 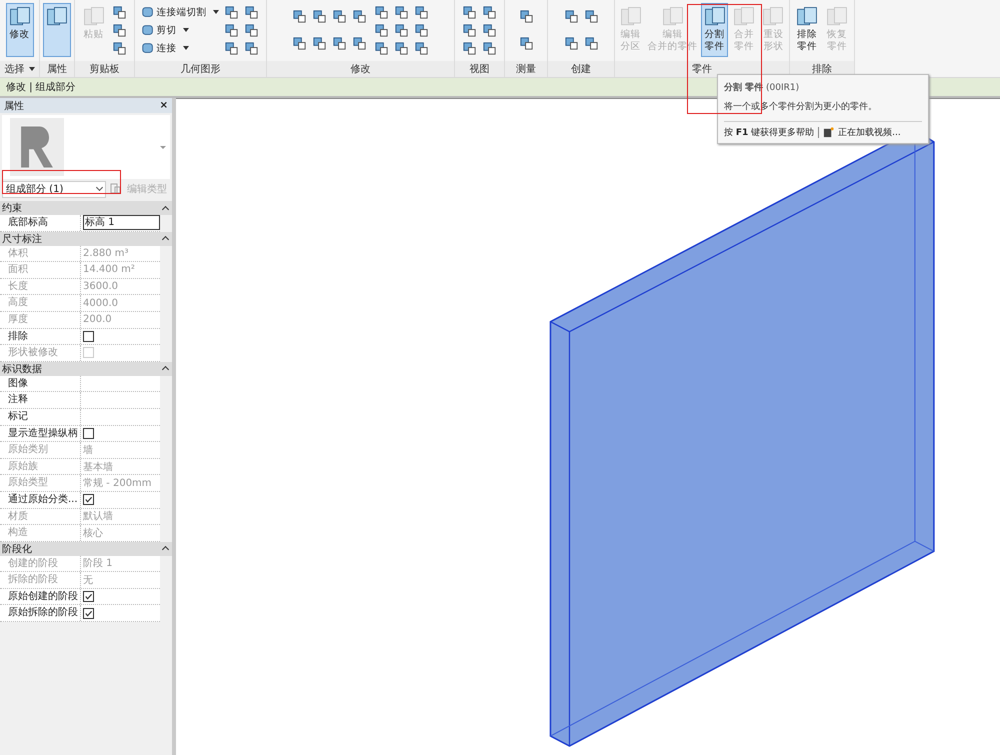 What do you see at coordinates (98, 563) in the screenshot?
I see `property-value: 阶段 1` at bounding box center [98, 563].